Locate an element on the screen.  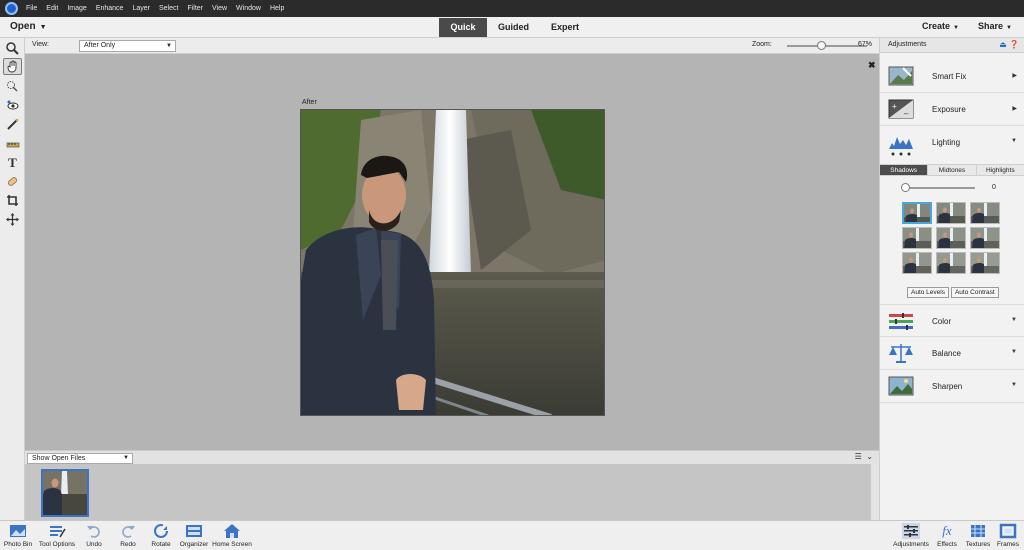
shadows-slider-thumb is located at coordinates (905, 187).